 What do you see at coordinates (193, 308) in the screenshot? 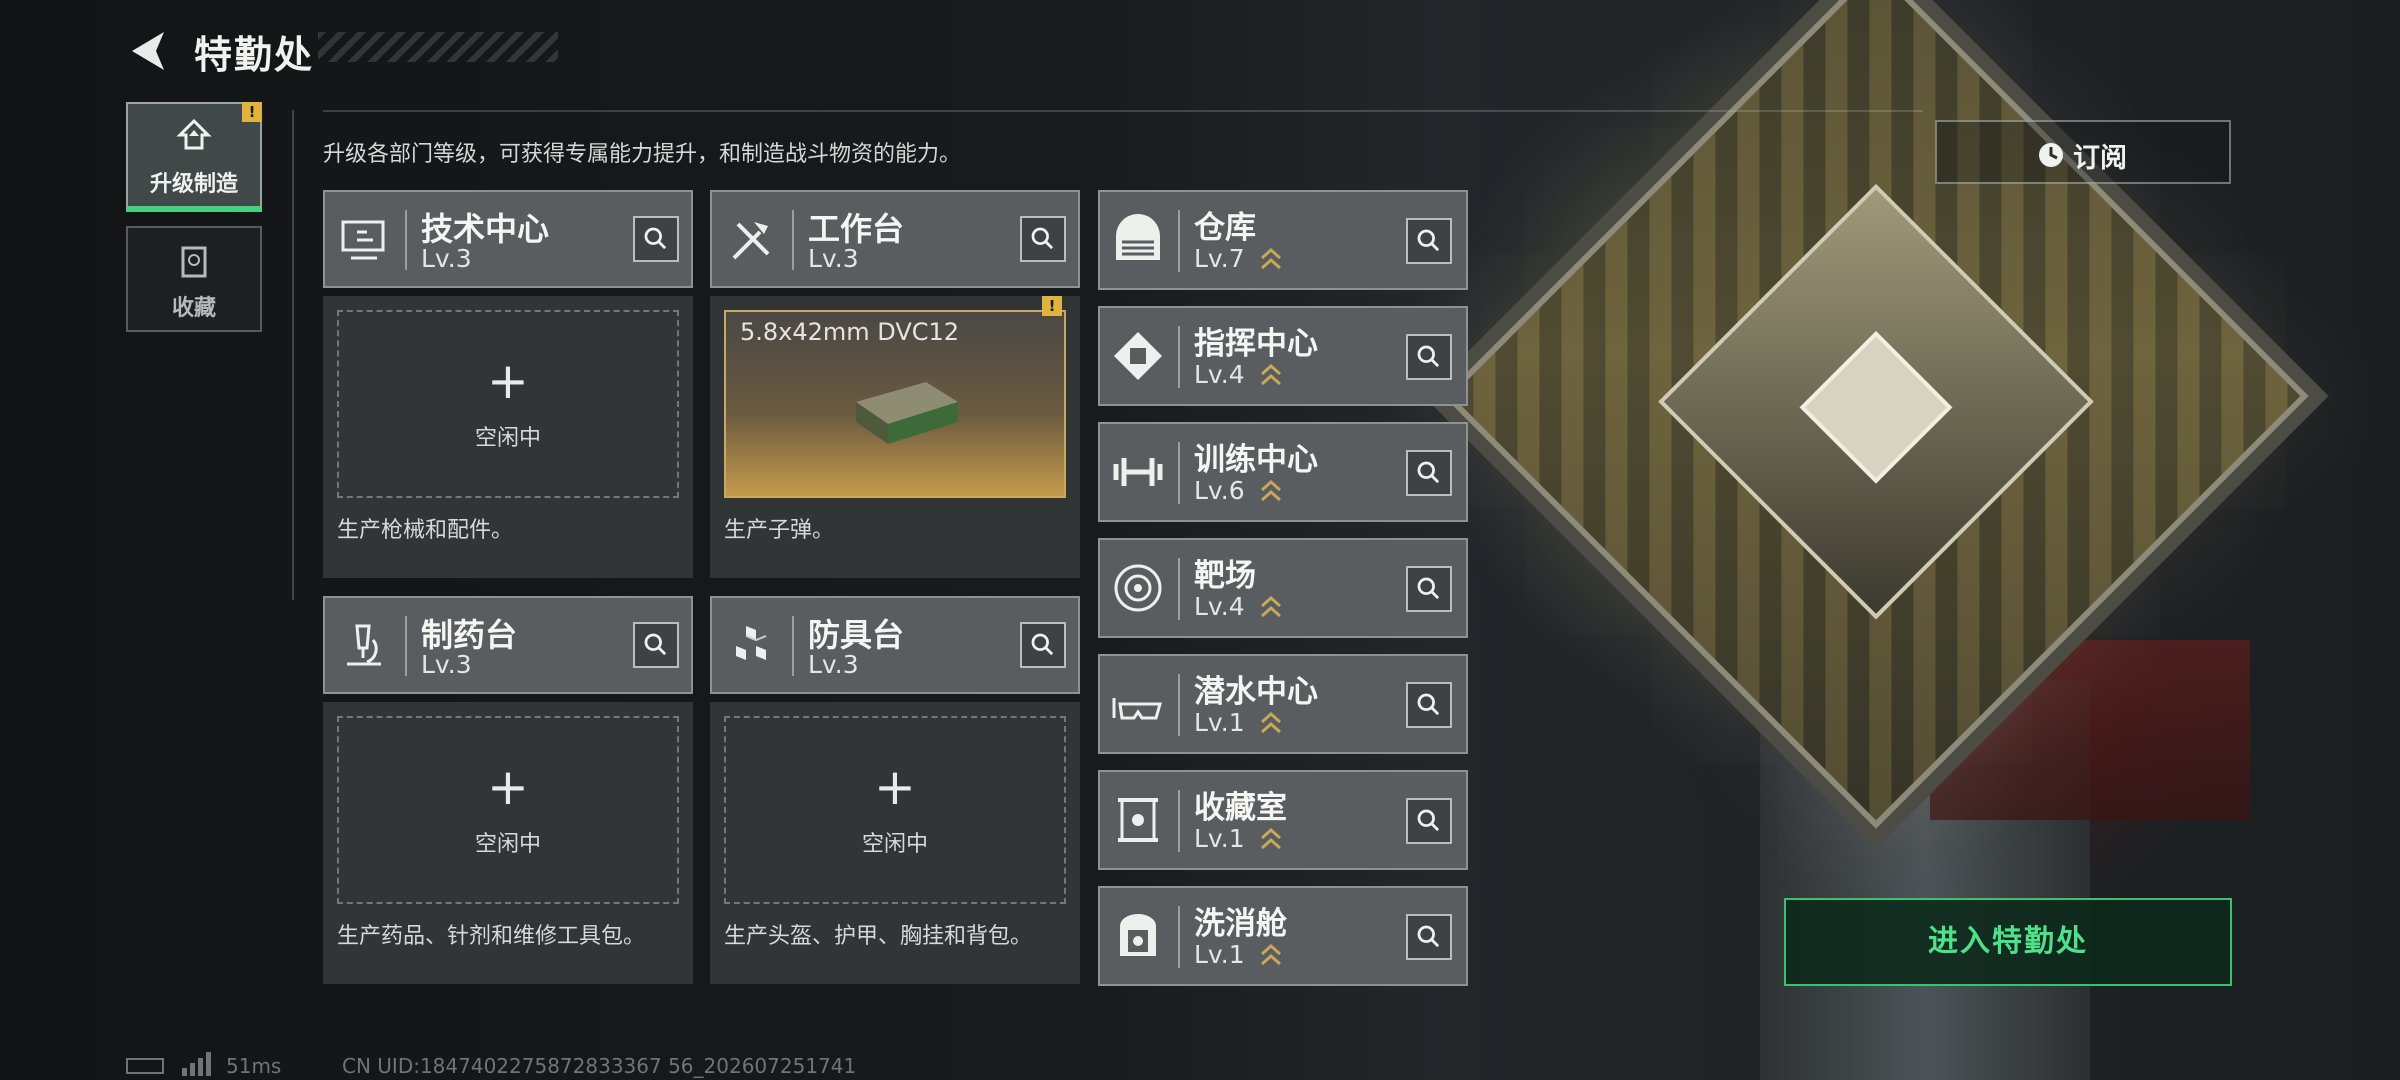
I see `nav-label: 收藏` at bounding box center [193, 308].